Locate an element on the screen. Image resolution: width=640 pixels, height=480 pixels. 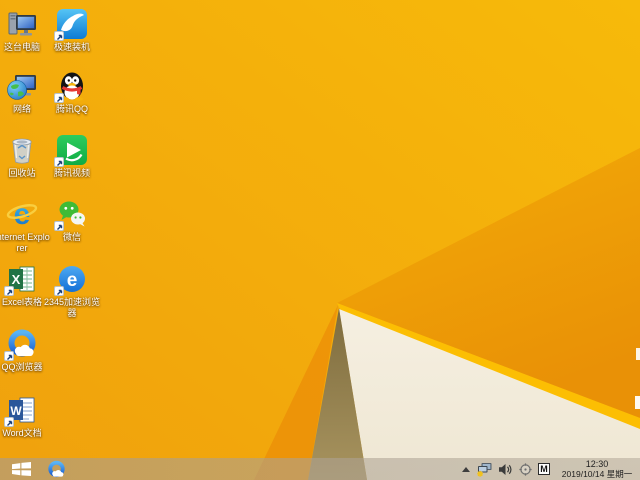
desktop-icon-word: W Word文档 is located at coordinates (25, 416).